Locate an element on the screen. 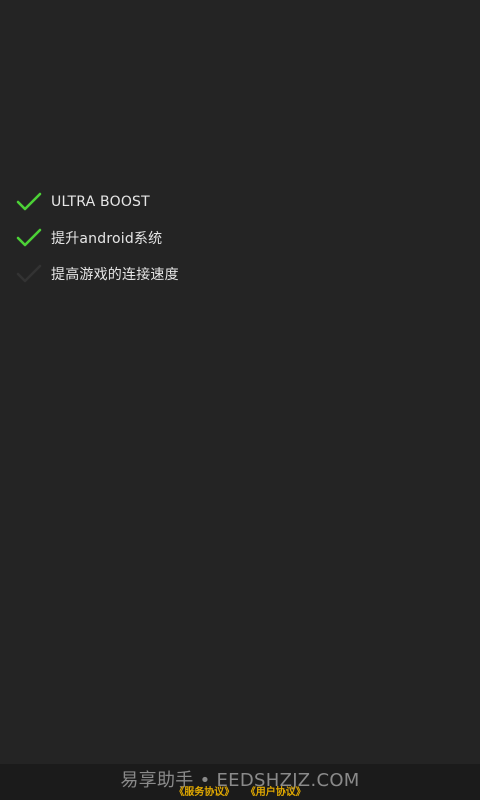 The height and width of the screenshot is (800, 480). checklist-item-connection-speed: 提高游戏的连接速度 is located at coordinates (166, 274).